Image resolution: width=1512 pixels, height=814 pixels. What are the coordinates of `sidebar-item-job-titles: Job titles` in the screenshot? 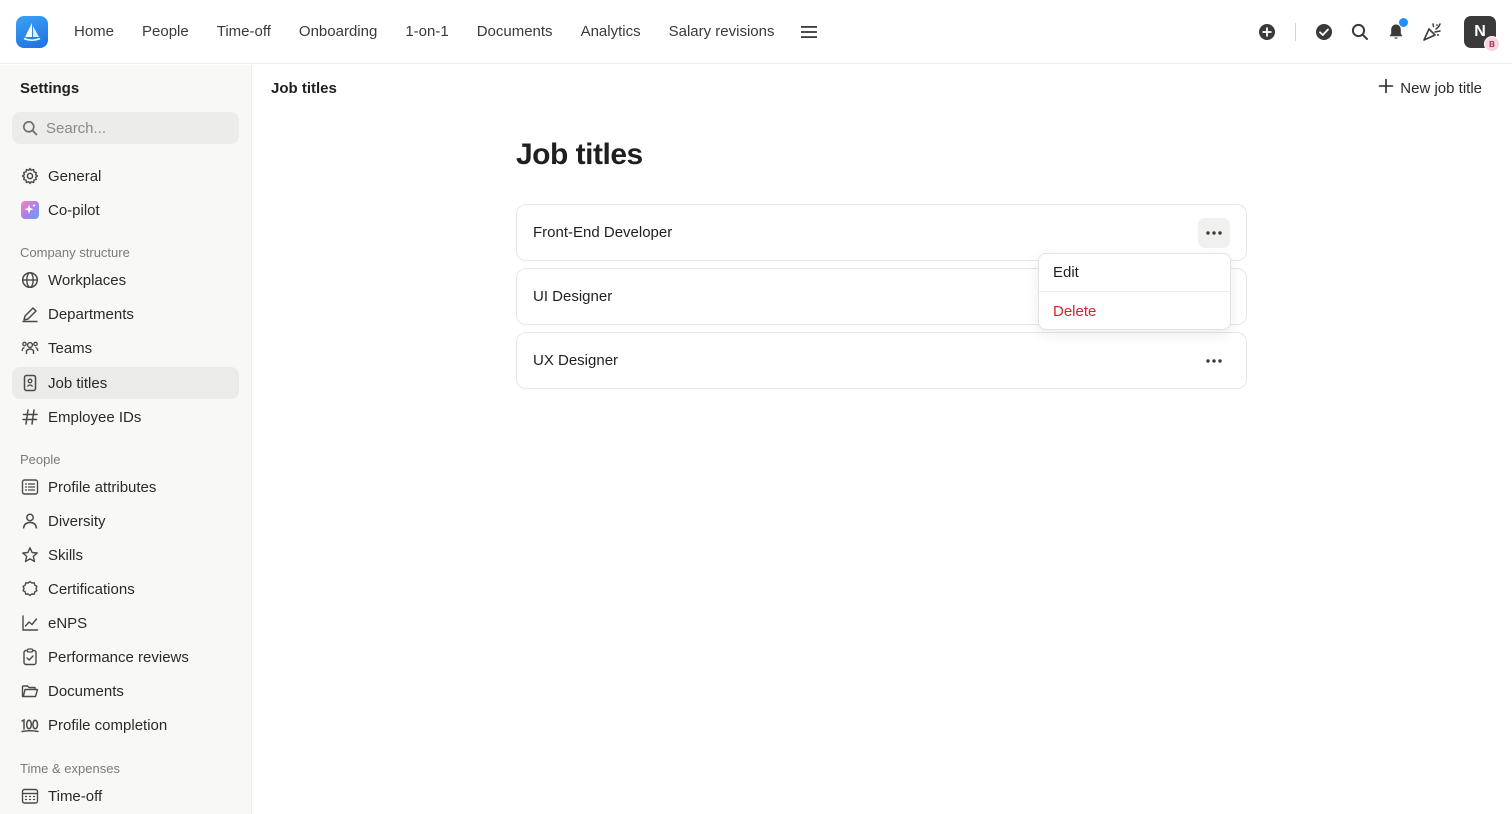 It's located at (125, 383).